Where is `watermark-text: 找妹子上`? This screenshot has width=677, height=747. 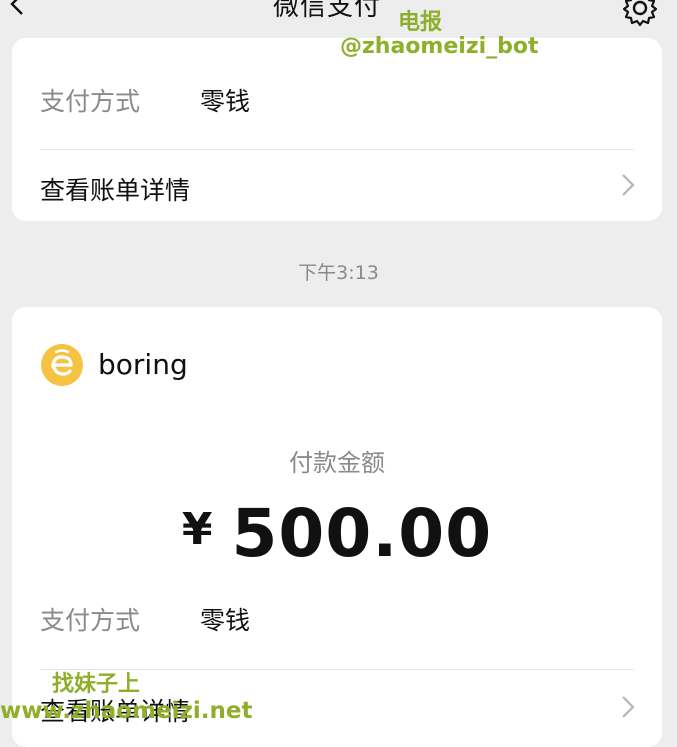 watermark-text: 找妹子上 is located at coordinates (96, 684).